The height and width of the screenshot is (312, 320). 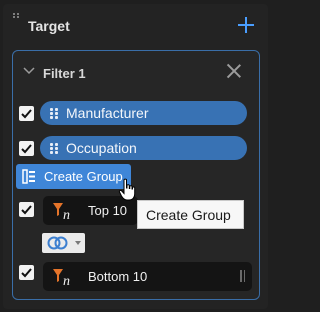 I want to click on tooltip: Create Group, so click(x=190, y=214).